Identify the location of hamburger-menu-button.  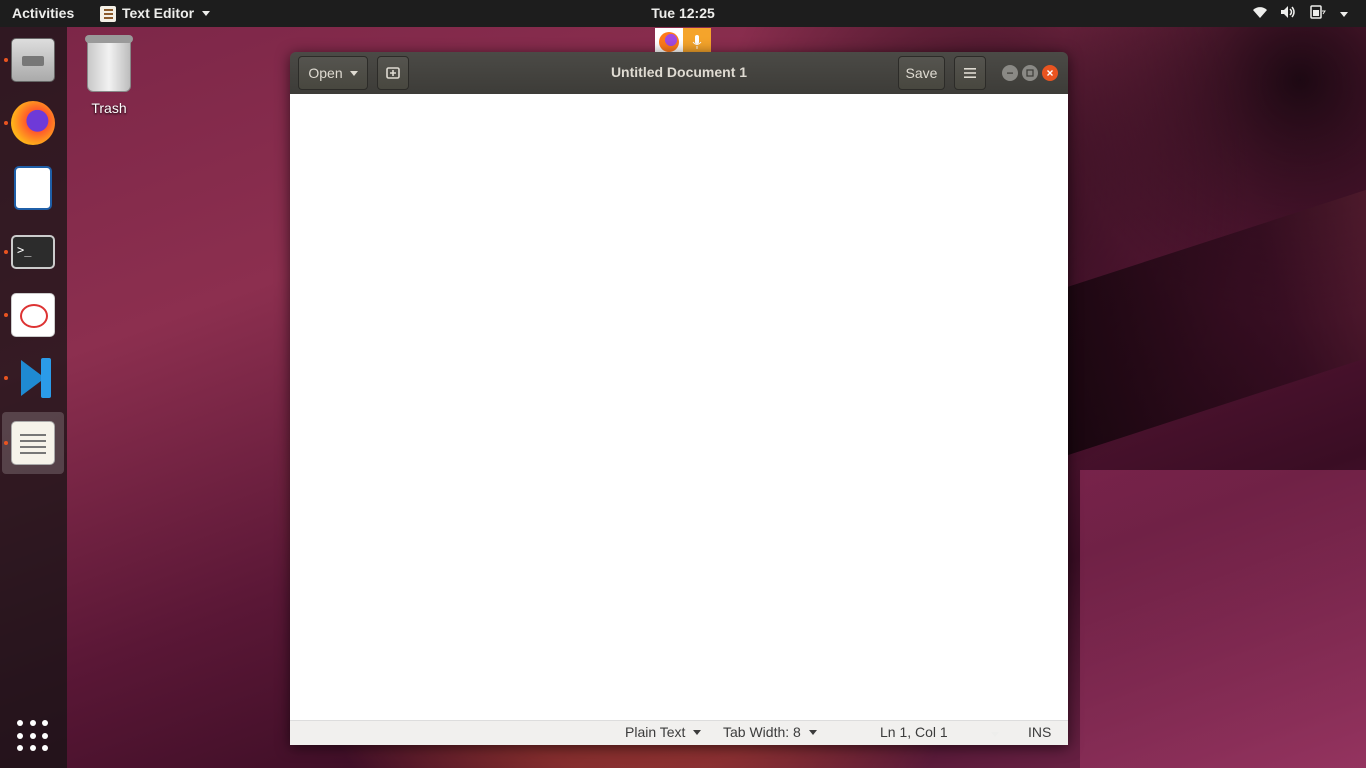
(970, 73).